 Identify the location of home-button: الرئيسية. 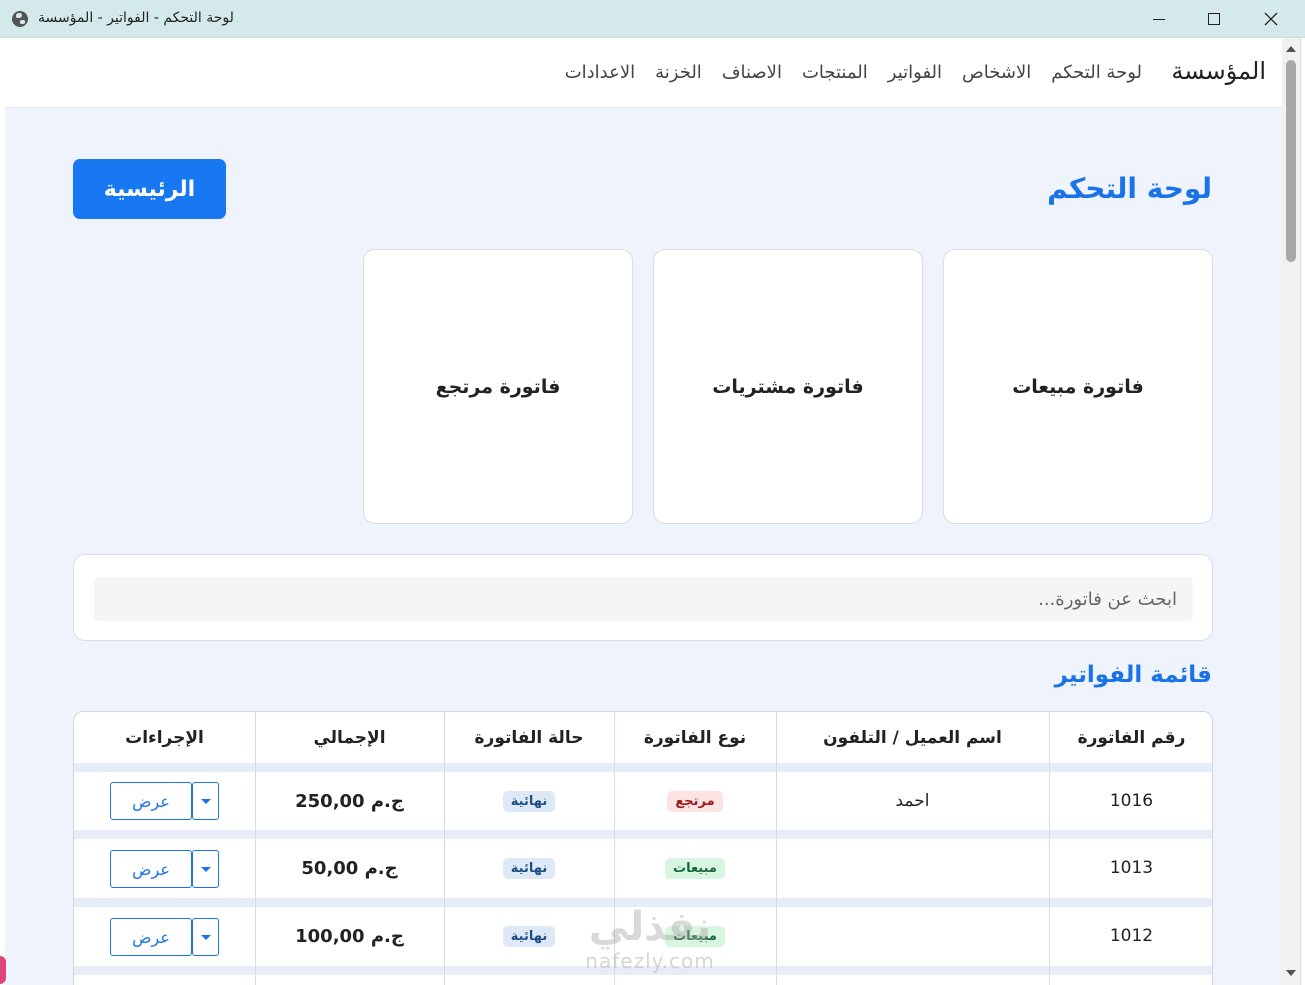
(149, 189).